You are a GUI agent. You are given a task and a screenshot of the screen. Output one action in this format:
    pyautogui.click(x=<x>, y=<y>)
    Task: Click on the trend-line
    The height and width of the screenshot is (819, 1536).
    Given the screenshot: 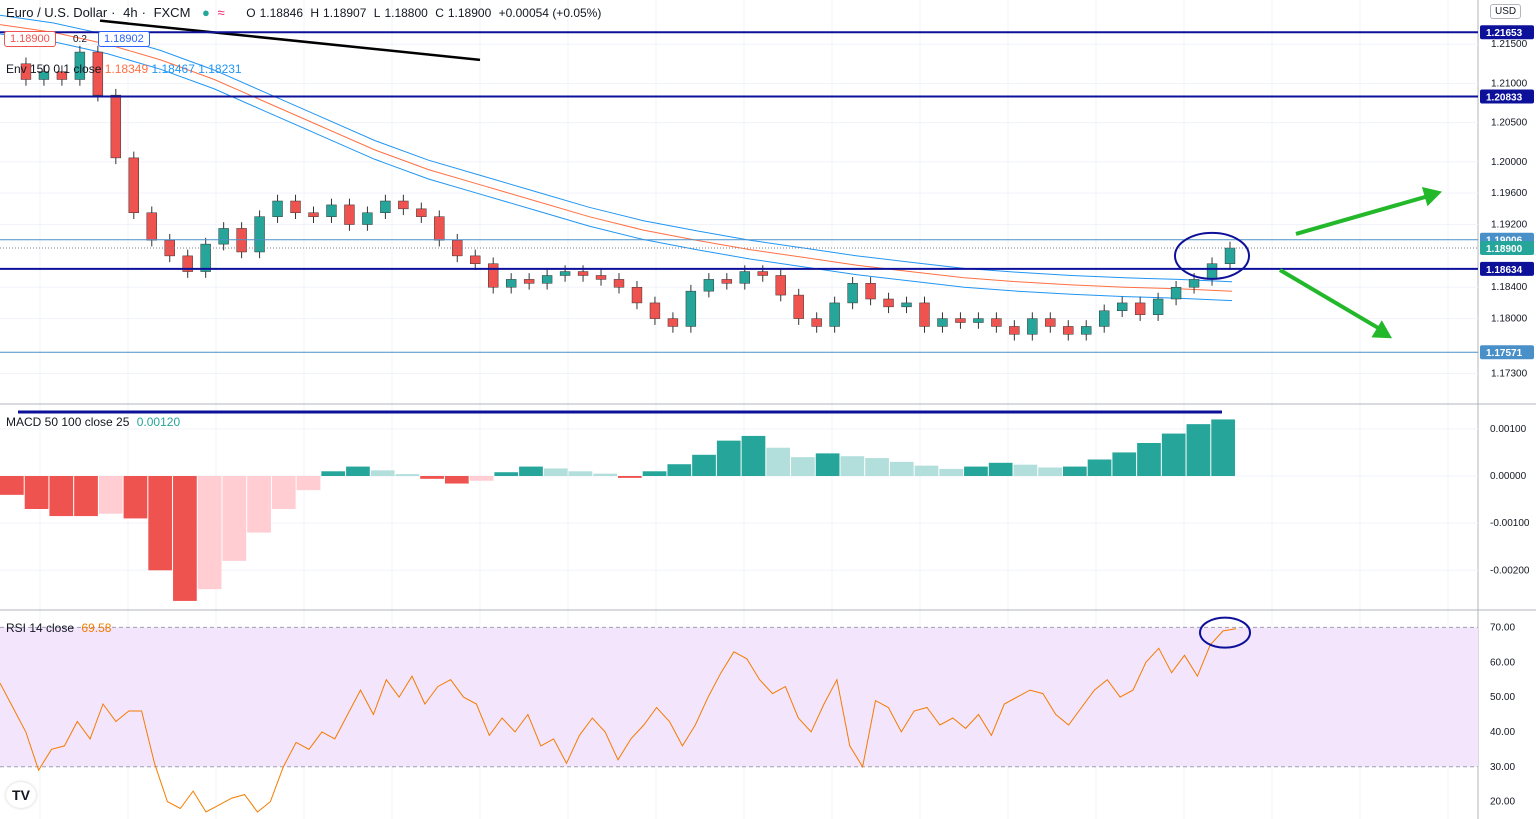 What is the action you would take?
    pyautogui.click(x=290, y=40)
    